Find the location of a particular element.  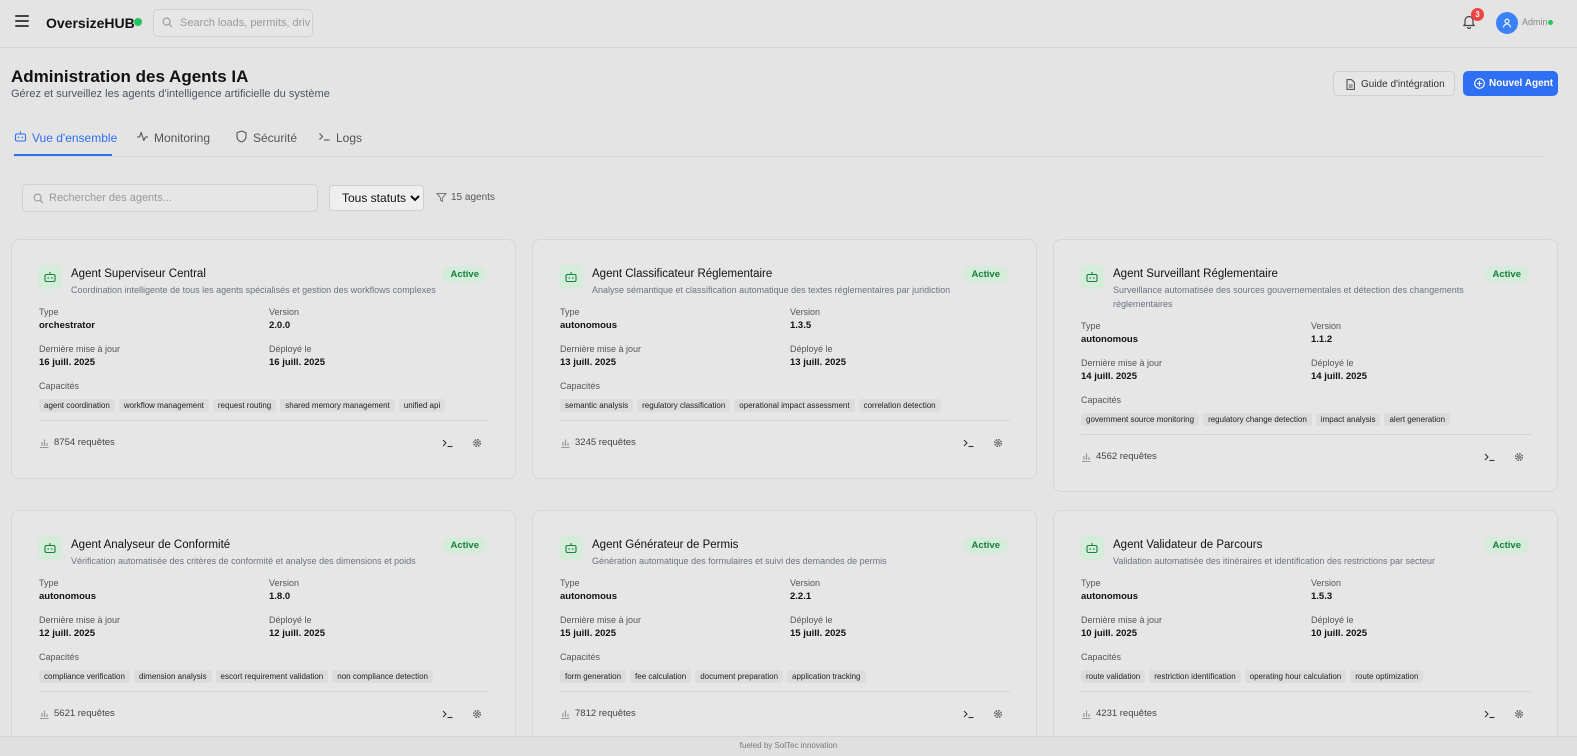

agent-updated-date: 14 juill. 2025 is located at coordinates (1109, 376).